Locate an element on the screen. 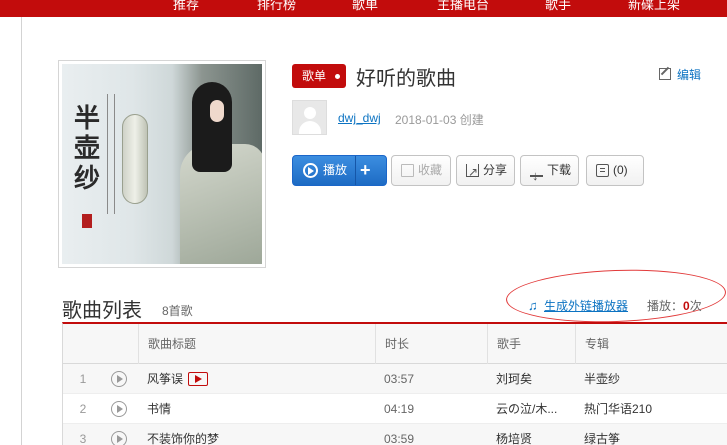  create-time: 2018-01-03 创建 is located at coordinates (439, 120).